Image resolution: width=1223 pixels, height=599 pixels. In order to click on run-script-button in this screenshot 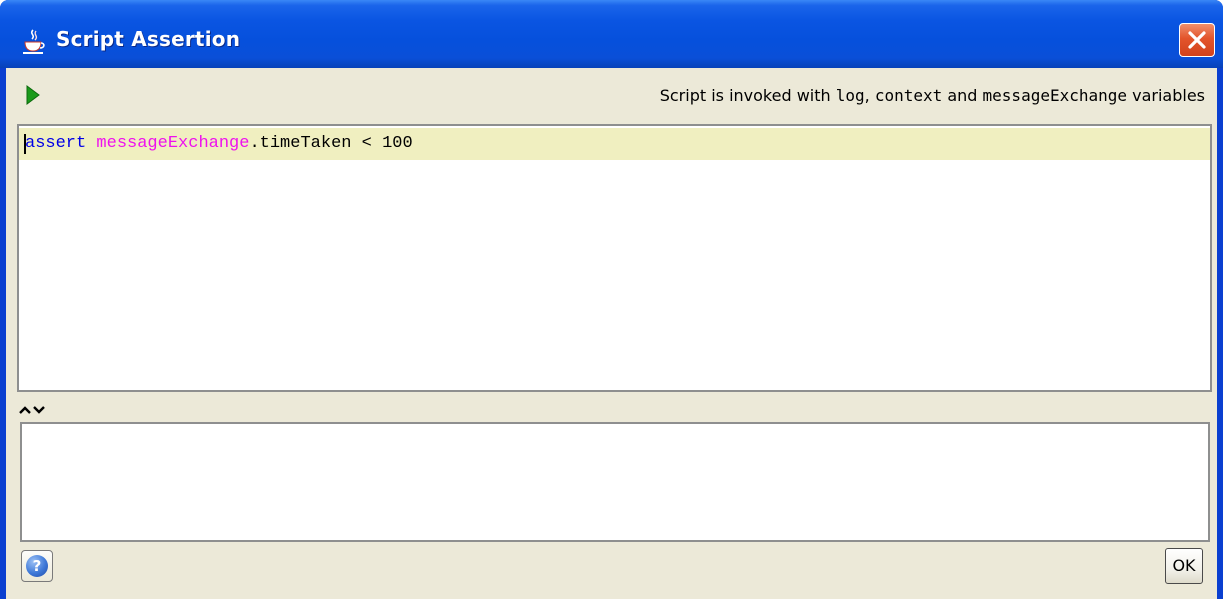, I will do `click(33, 95)`.